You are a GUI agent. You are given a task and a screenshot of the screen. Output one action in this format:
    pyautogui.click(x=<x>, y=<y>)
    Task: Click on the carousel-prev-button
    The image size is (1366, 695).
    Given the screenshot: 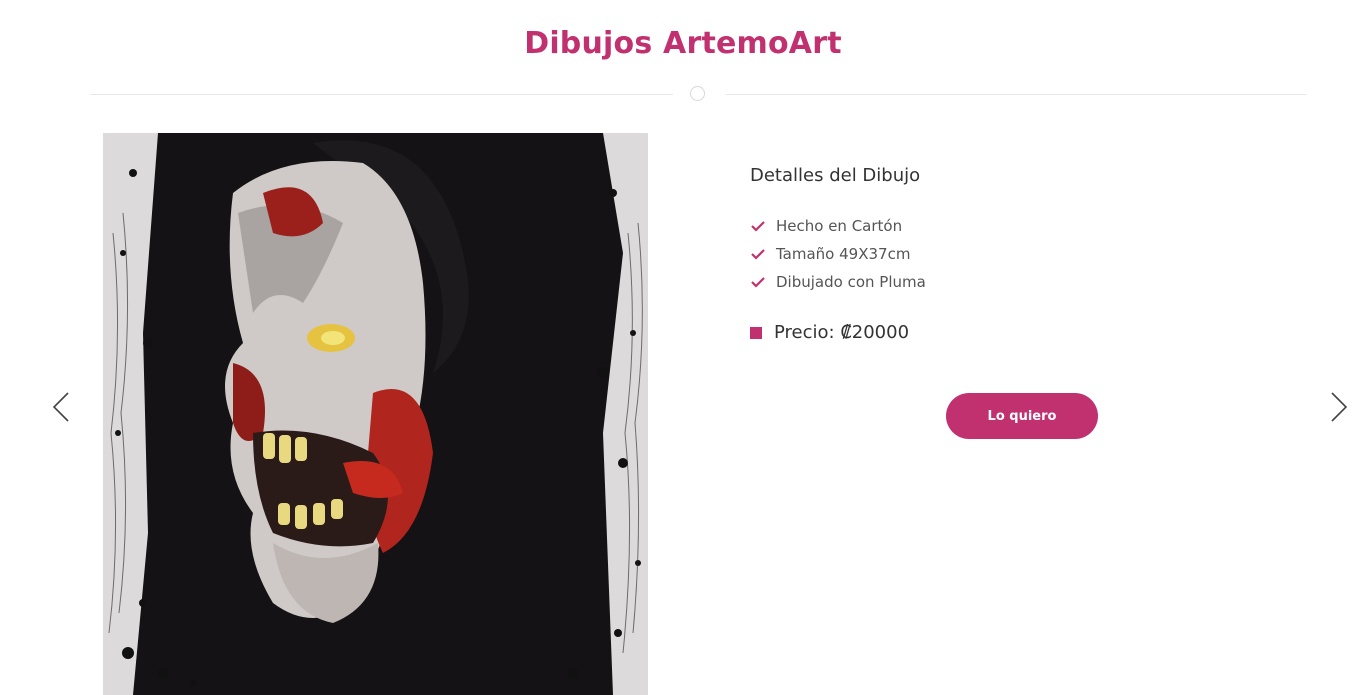 What is the action you would take?
    pyautogui.click(x=62, y=407)
    